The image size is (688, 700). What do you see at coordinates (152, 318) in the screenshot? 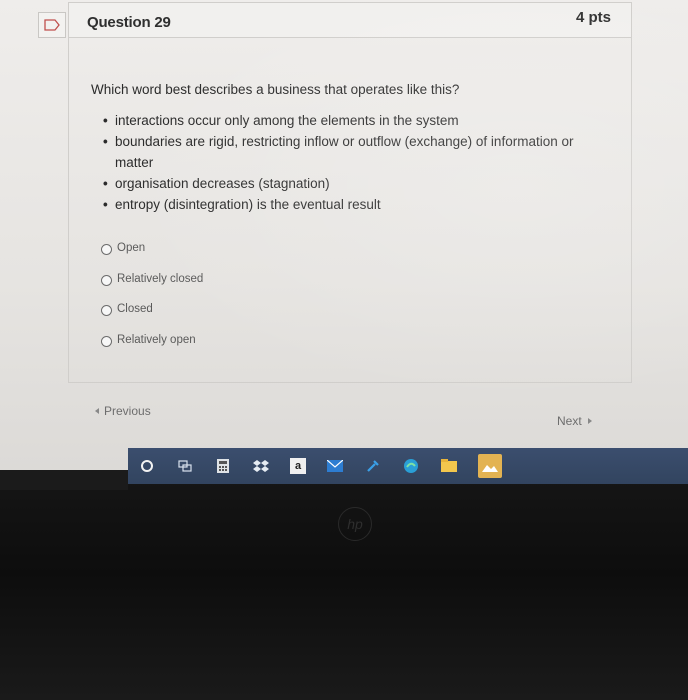
I see `answer-closed: Closed` at bounding box center [152, 318].